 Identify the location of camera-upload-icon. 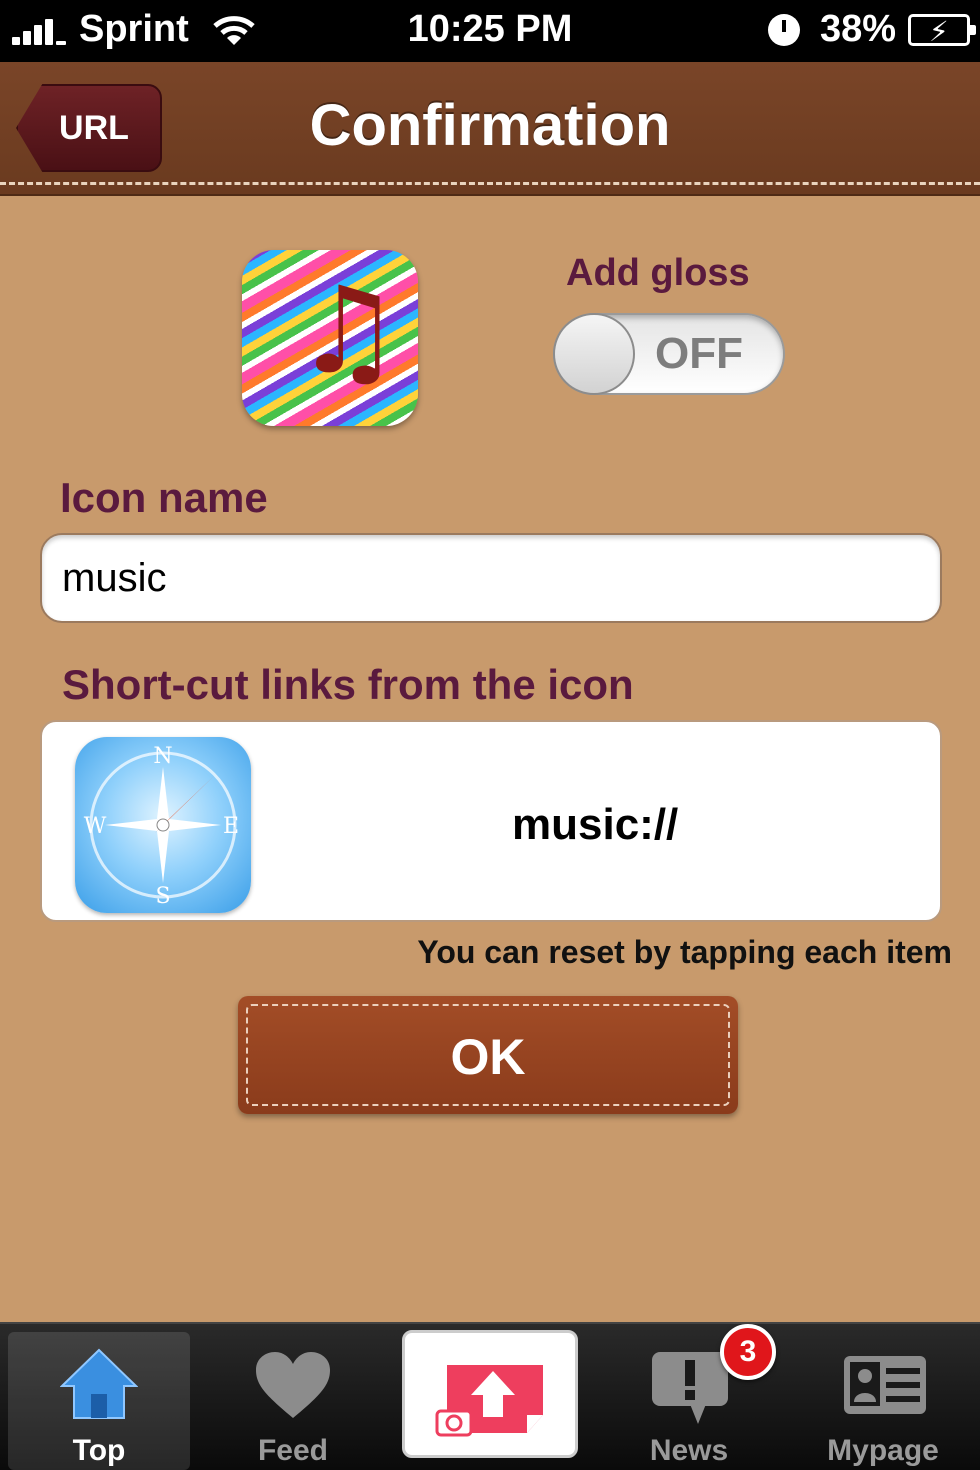
(489, 1401).